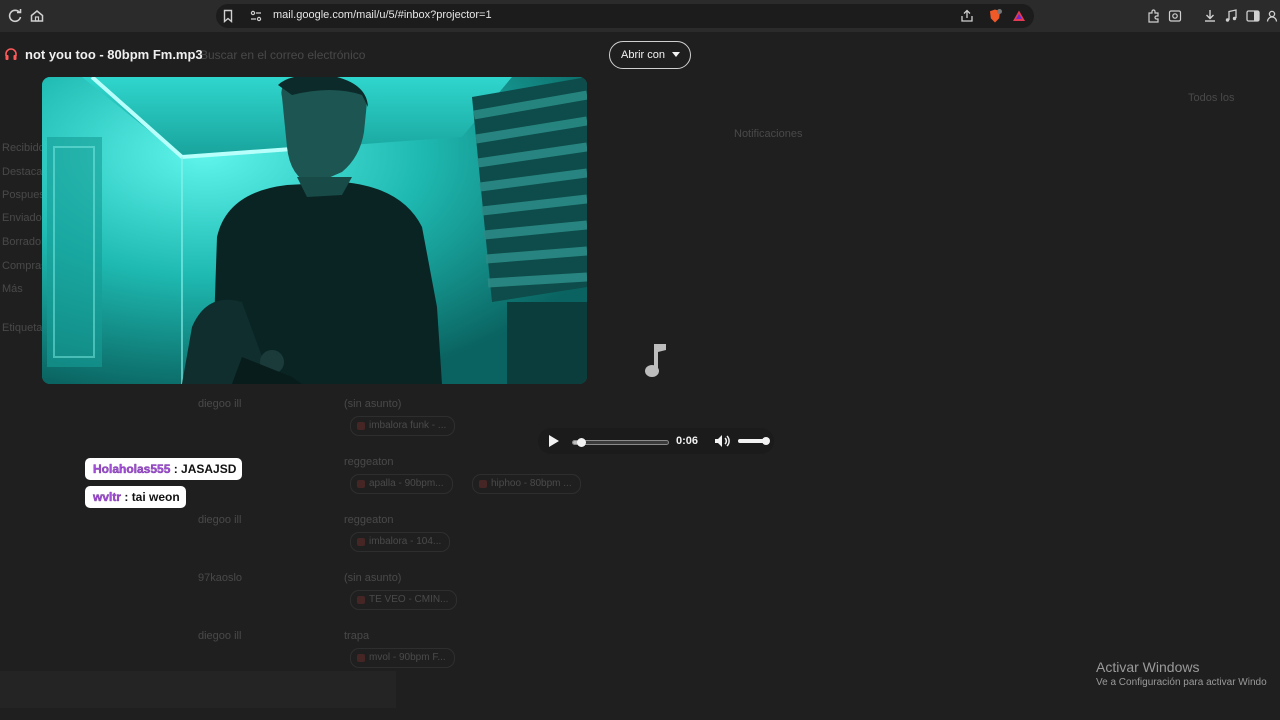 The height and width of the screenshot is (720, 1280). I want to click on chat-message: wvltr : tai weon, so click(135, 497).